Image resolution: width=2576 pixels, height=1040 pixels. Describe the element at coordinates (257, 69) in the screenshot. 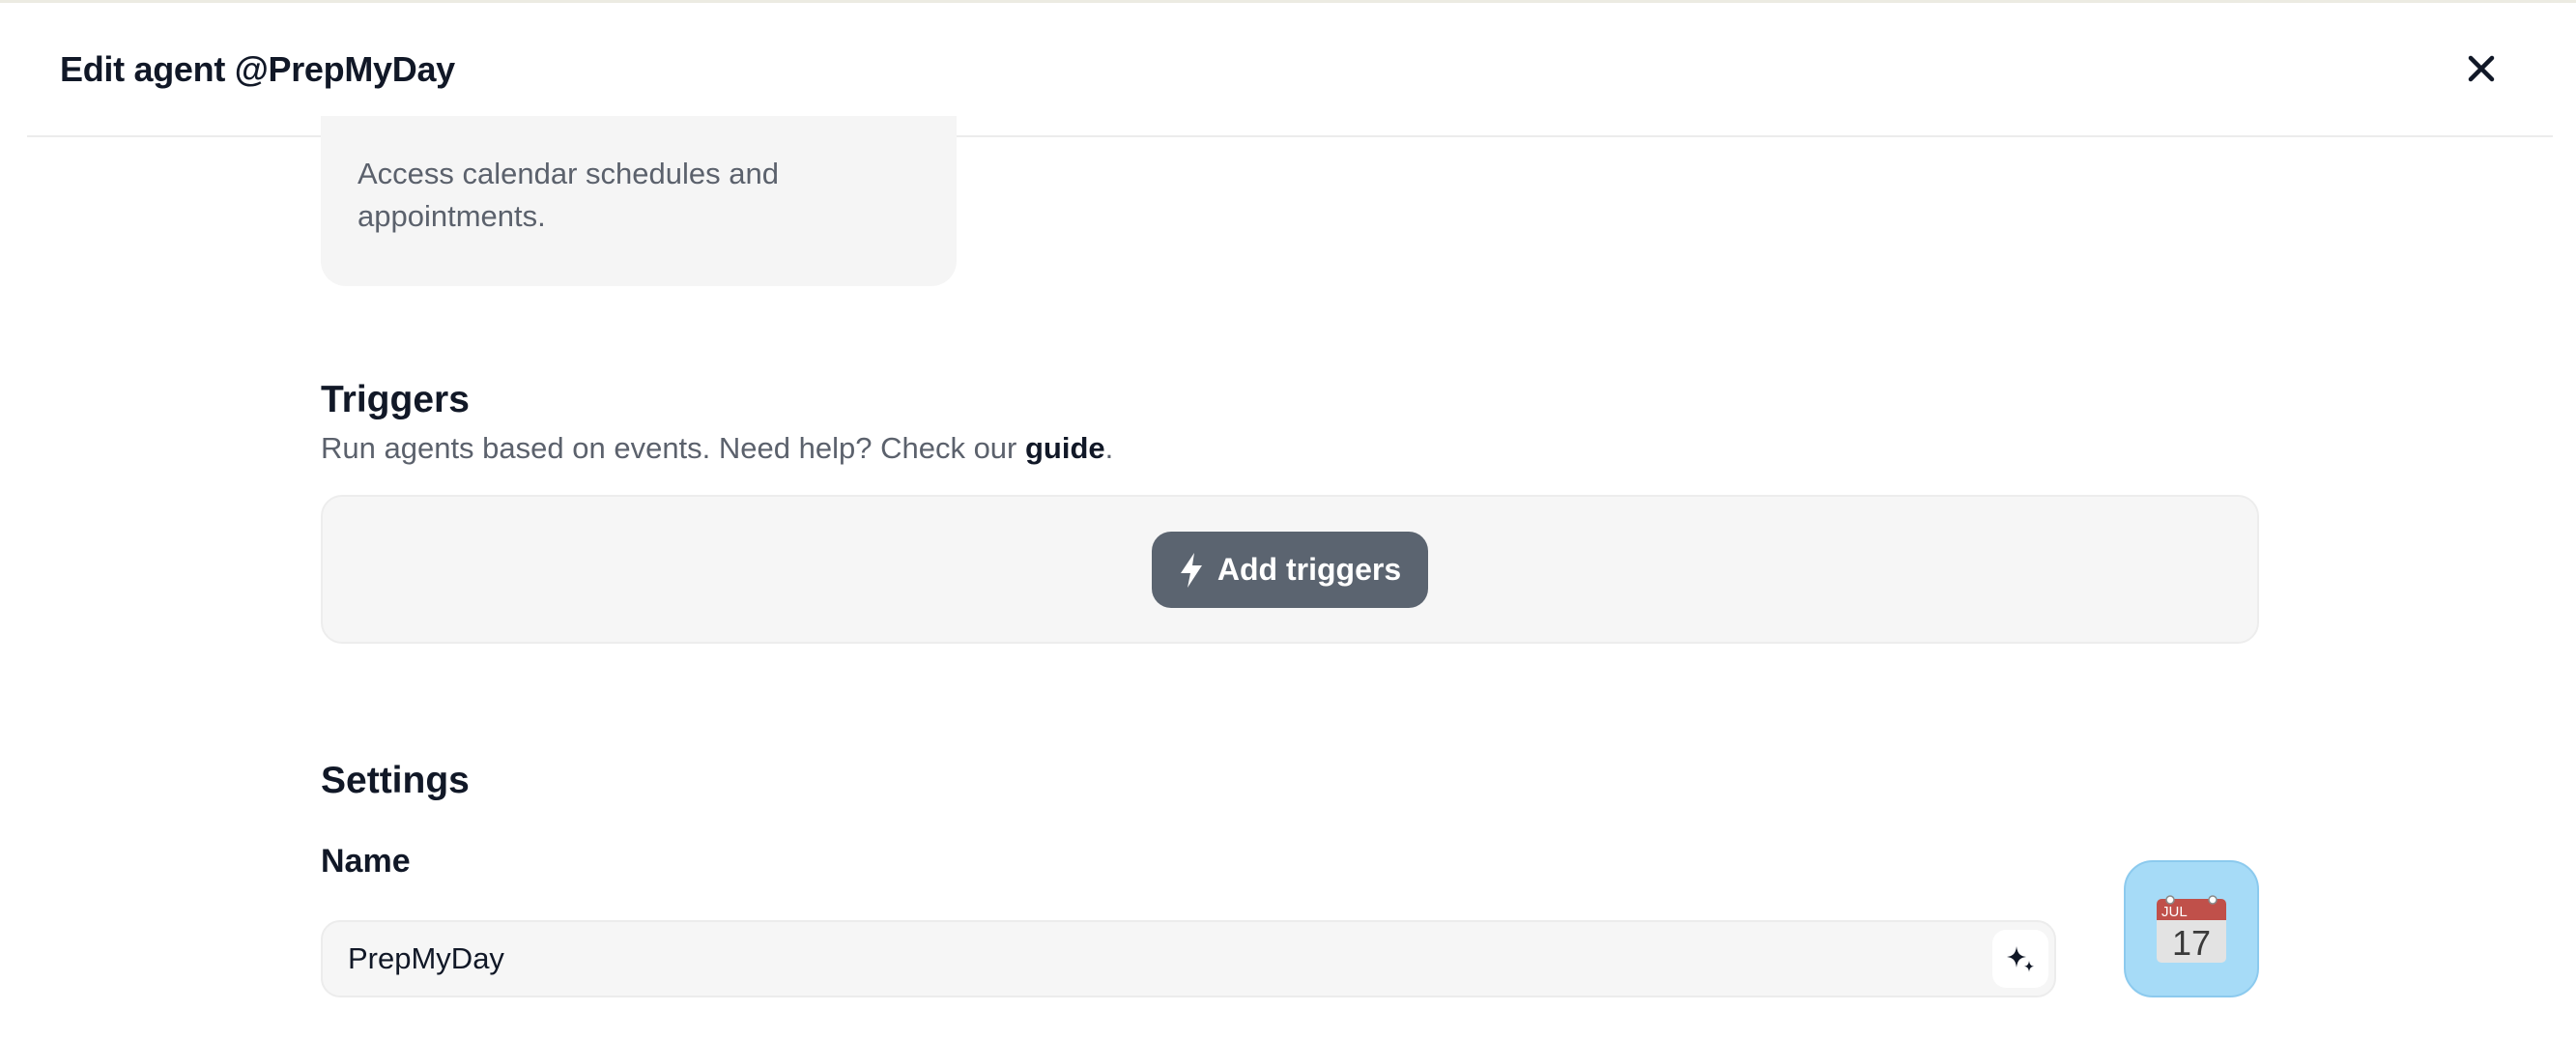

I see `dialog-title: Edit agent @PrepMyDay` at that location.